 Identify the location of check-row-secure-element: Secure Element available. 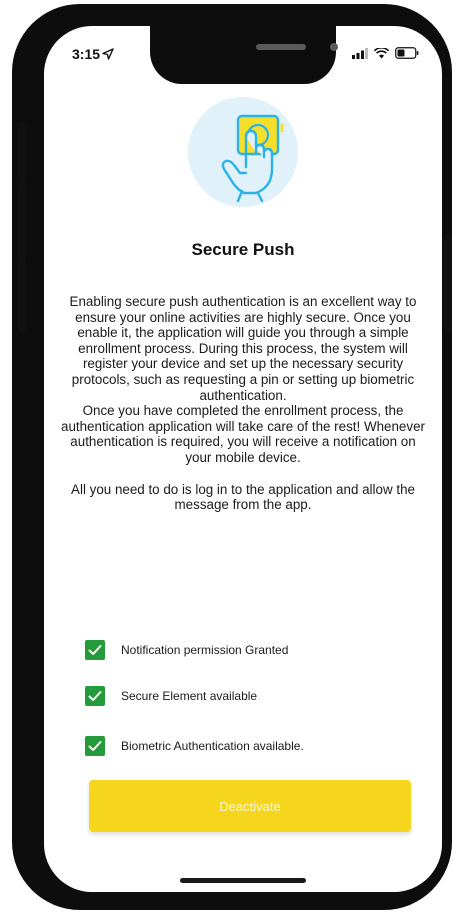
(171, 696).